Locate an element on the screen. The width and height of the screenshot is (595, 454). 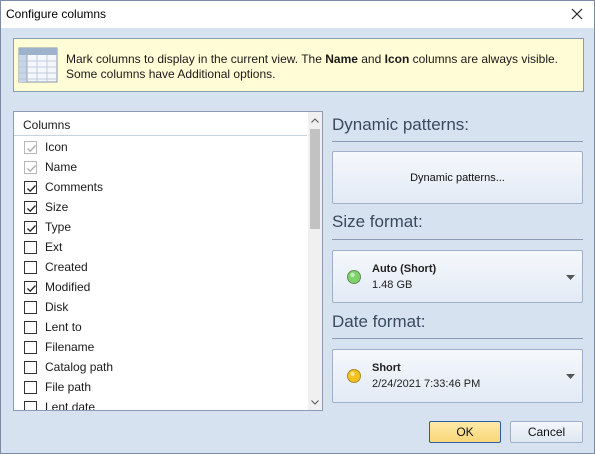
column-item: Modified is located at coordinates (160, 287).